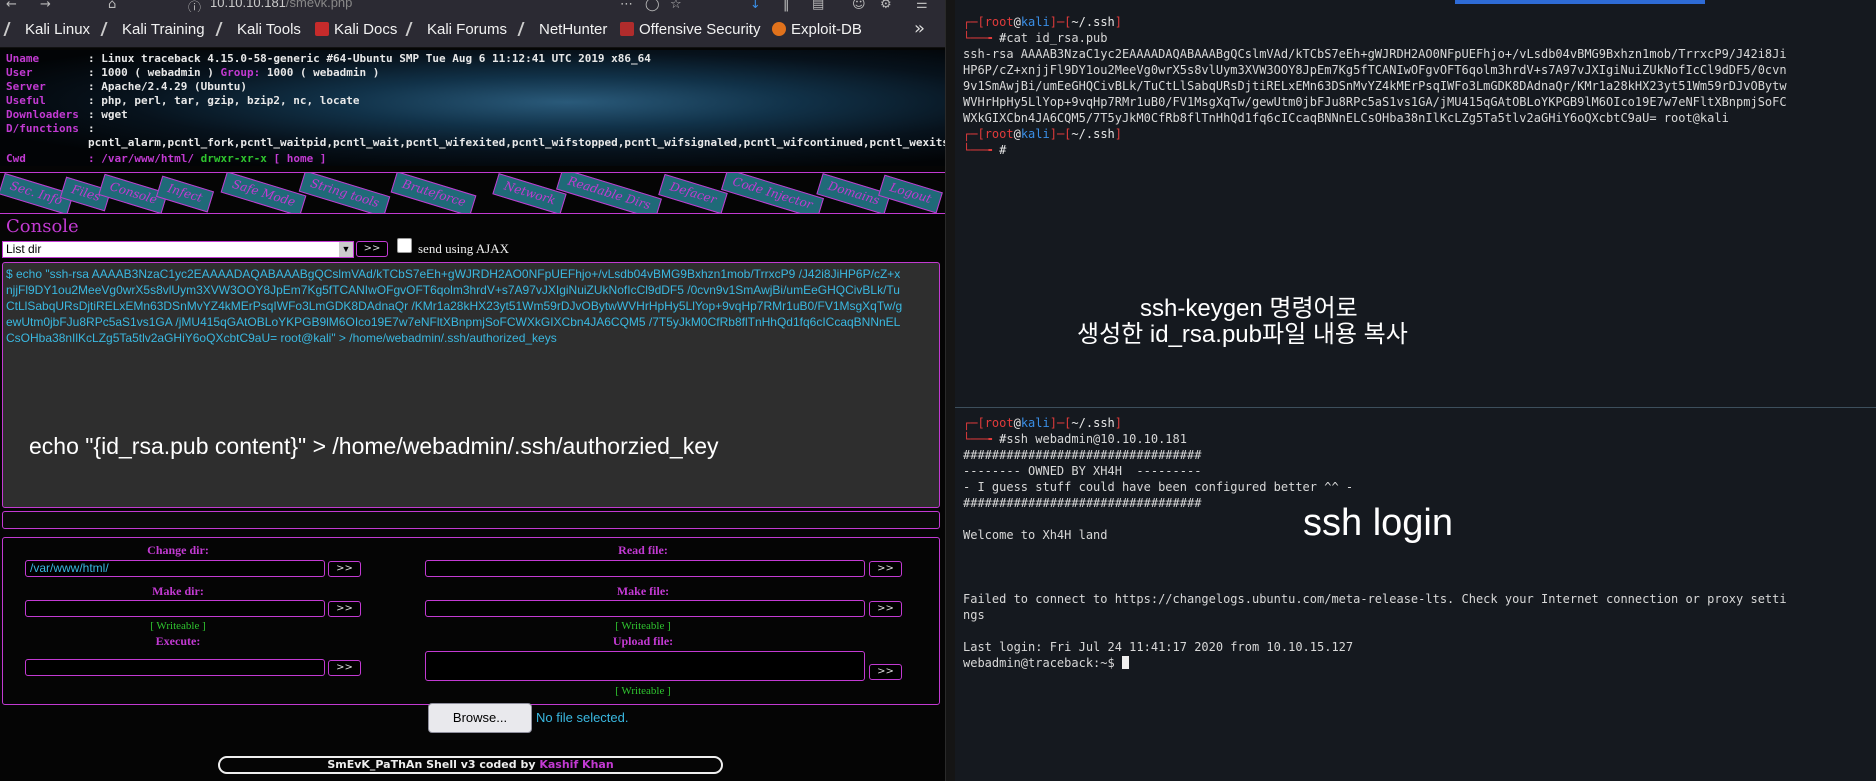 Image resolution: width=1876 pixels, height=781 pixels. I want to click on prompt-2-cmd: └──╼ #, so click(985, 150).